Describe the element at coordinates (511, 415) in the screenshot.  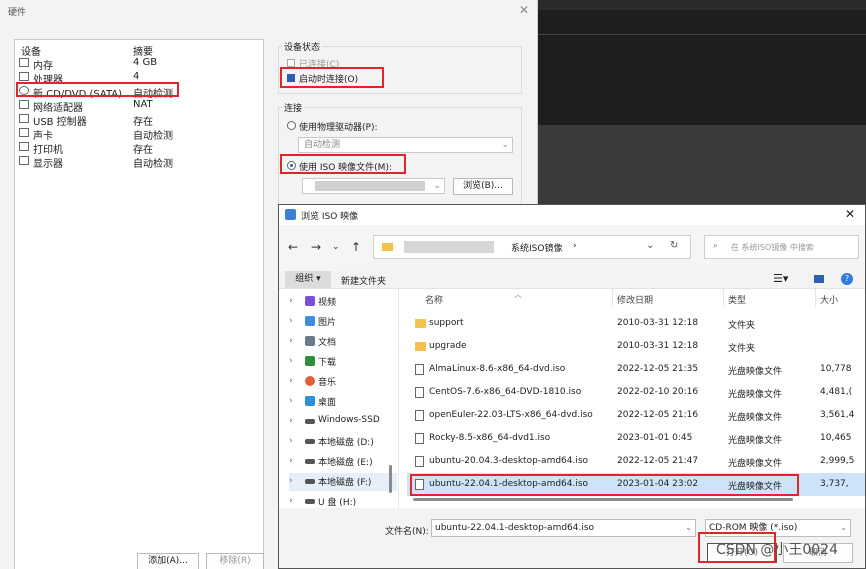
I see `file-name: openEuler-22.03-LTS-x86_64-dvd.iso` at that location.